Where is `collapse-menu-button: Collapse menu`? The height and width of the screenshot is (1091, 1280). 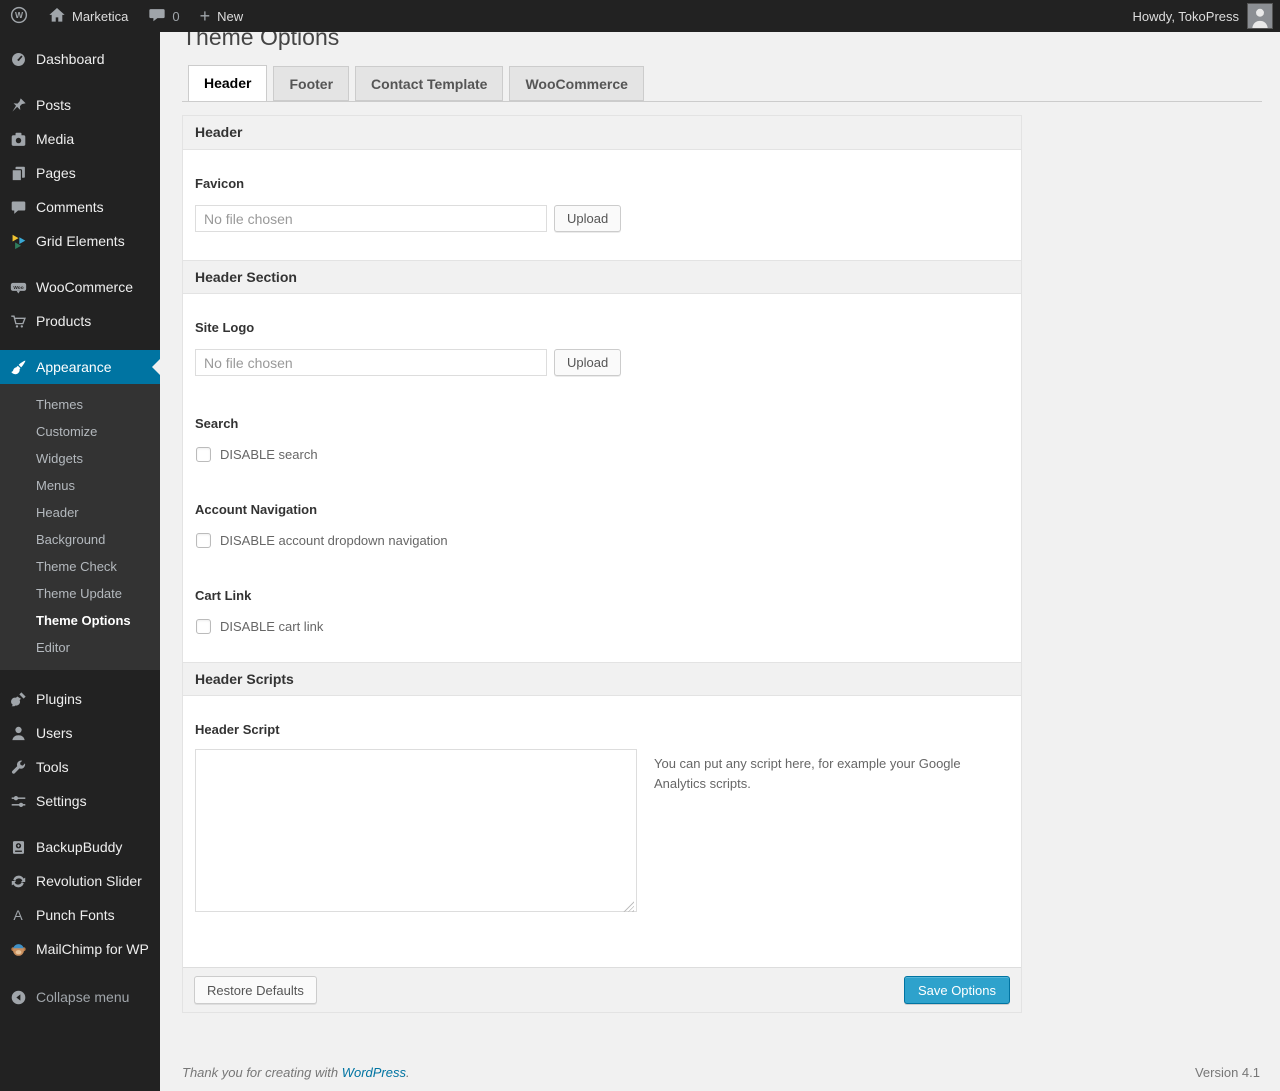
collapse-menu-button: Collapse menu is located at coordinates (80, 997).